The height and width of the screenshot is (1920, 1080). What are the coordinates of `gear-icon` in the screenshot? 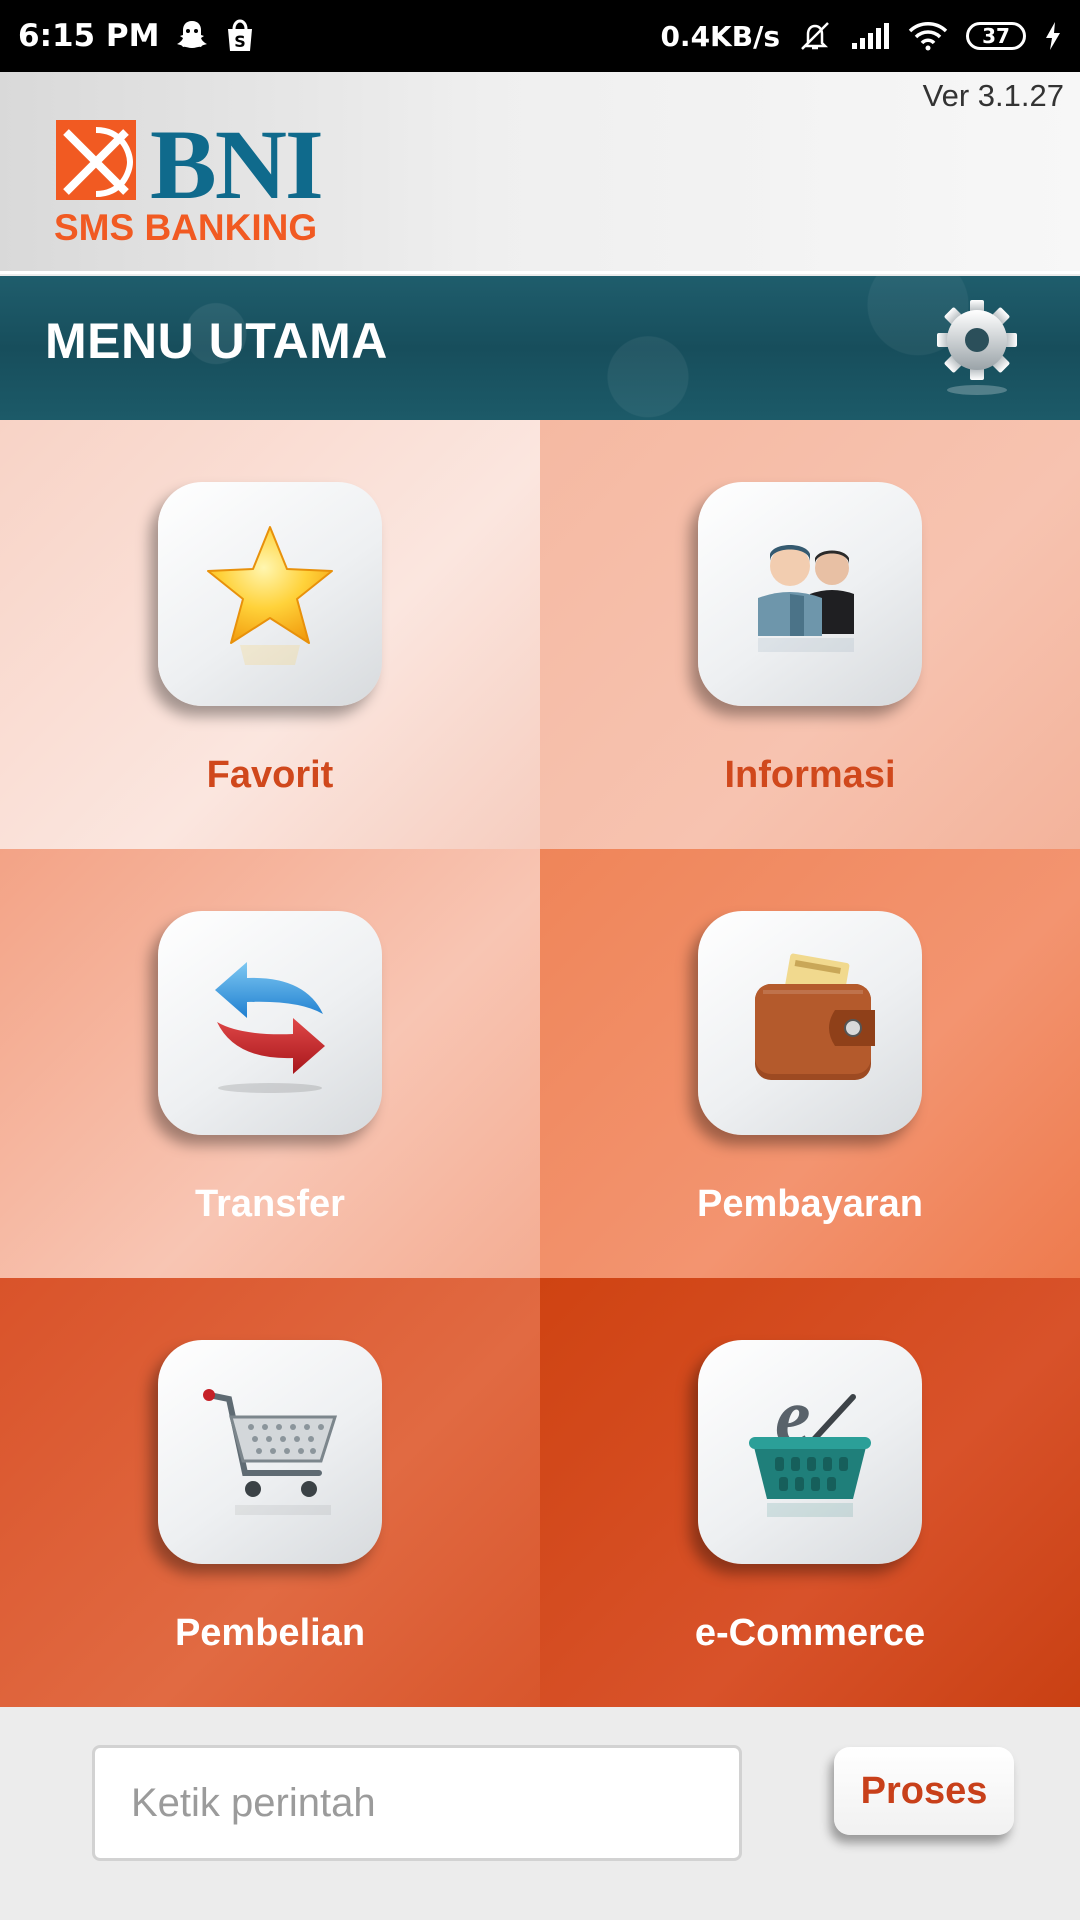 It's located at (977, 348).